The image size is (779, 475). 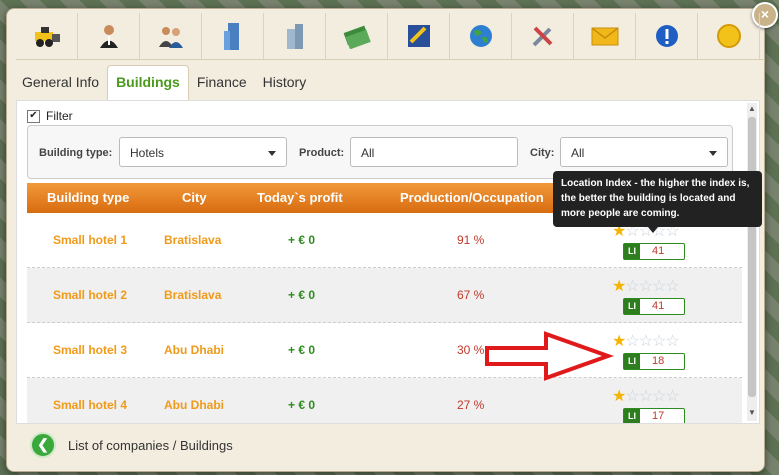 I want to click on breadcrumb: ❮ List of companies / Buildings, so click(x=131, y=445).